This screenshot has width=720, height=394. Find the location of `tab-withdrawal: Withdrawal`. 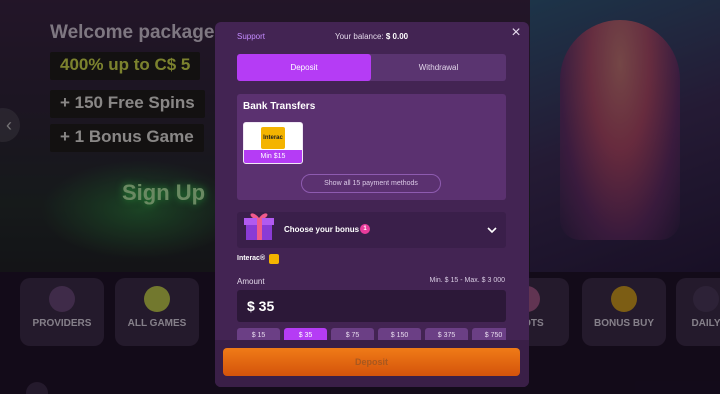

tab-withdrawal: Withdrawal is located at coordinates (438, 67).